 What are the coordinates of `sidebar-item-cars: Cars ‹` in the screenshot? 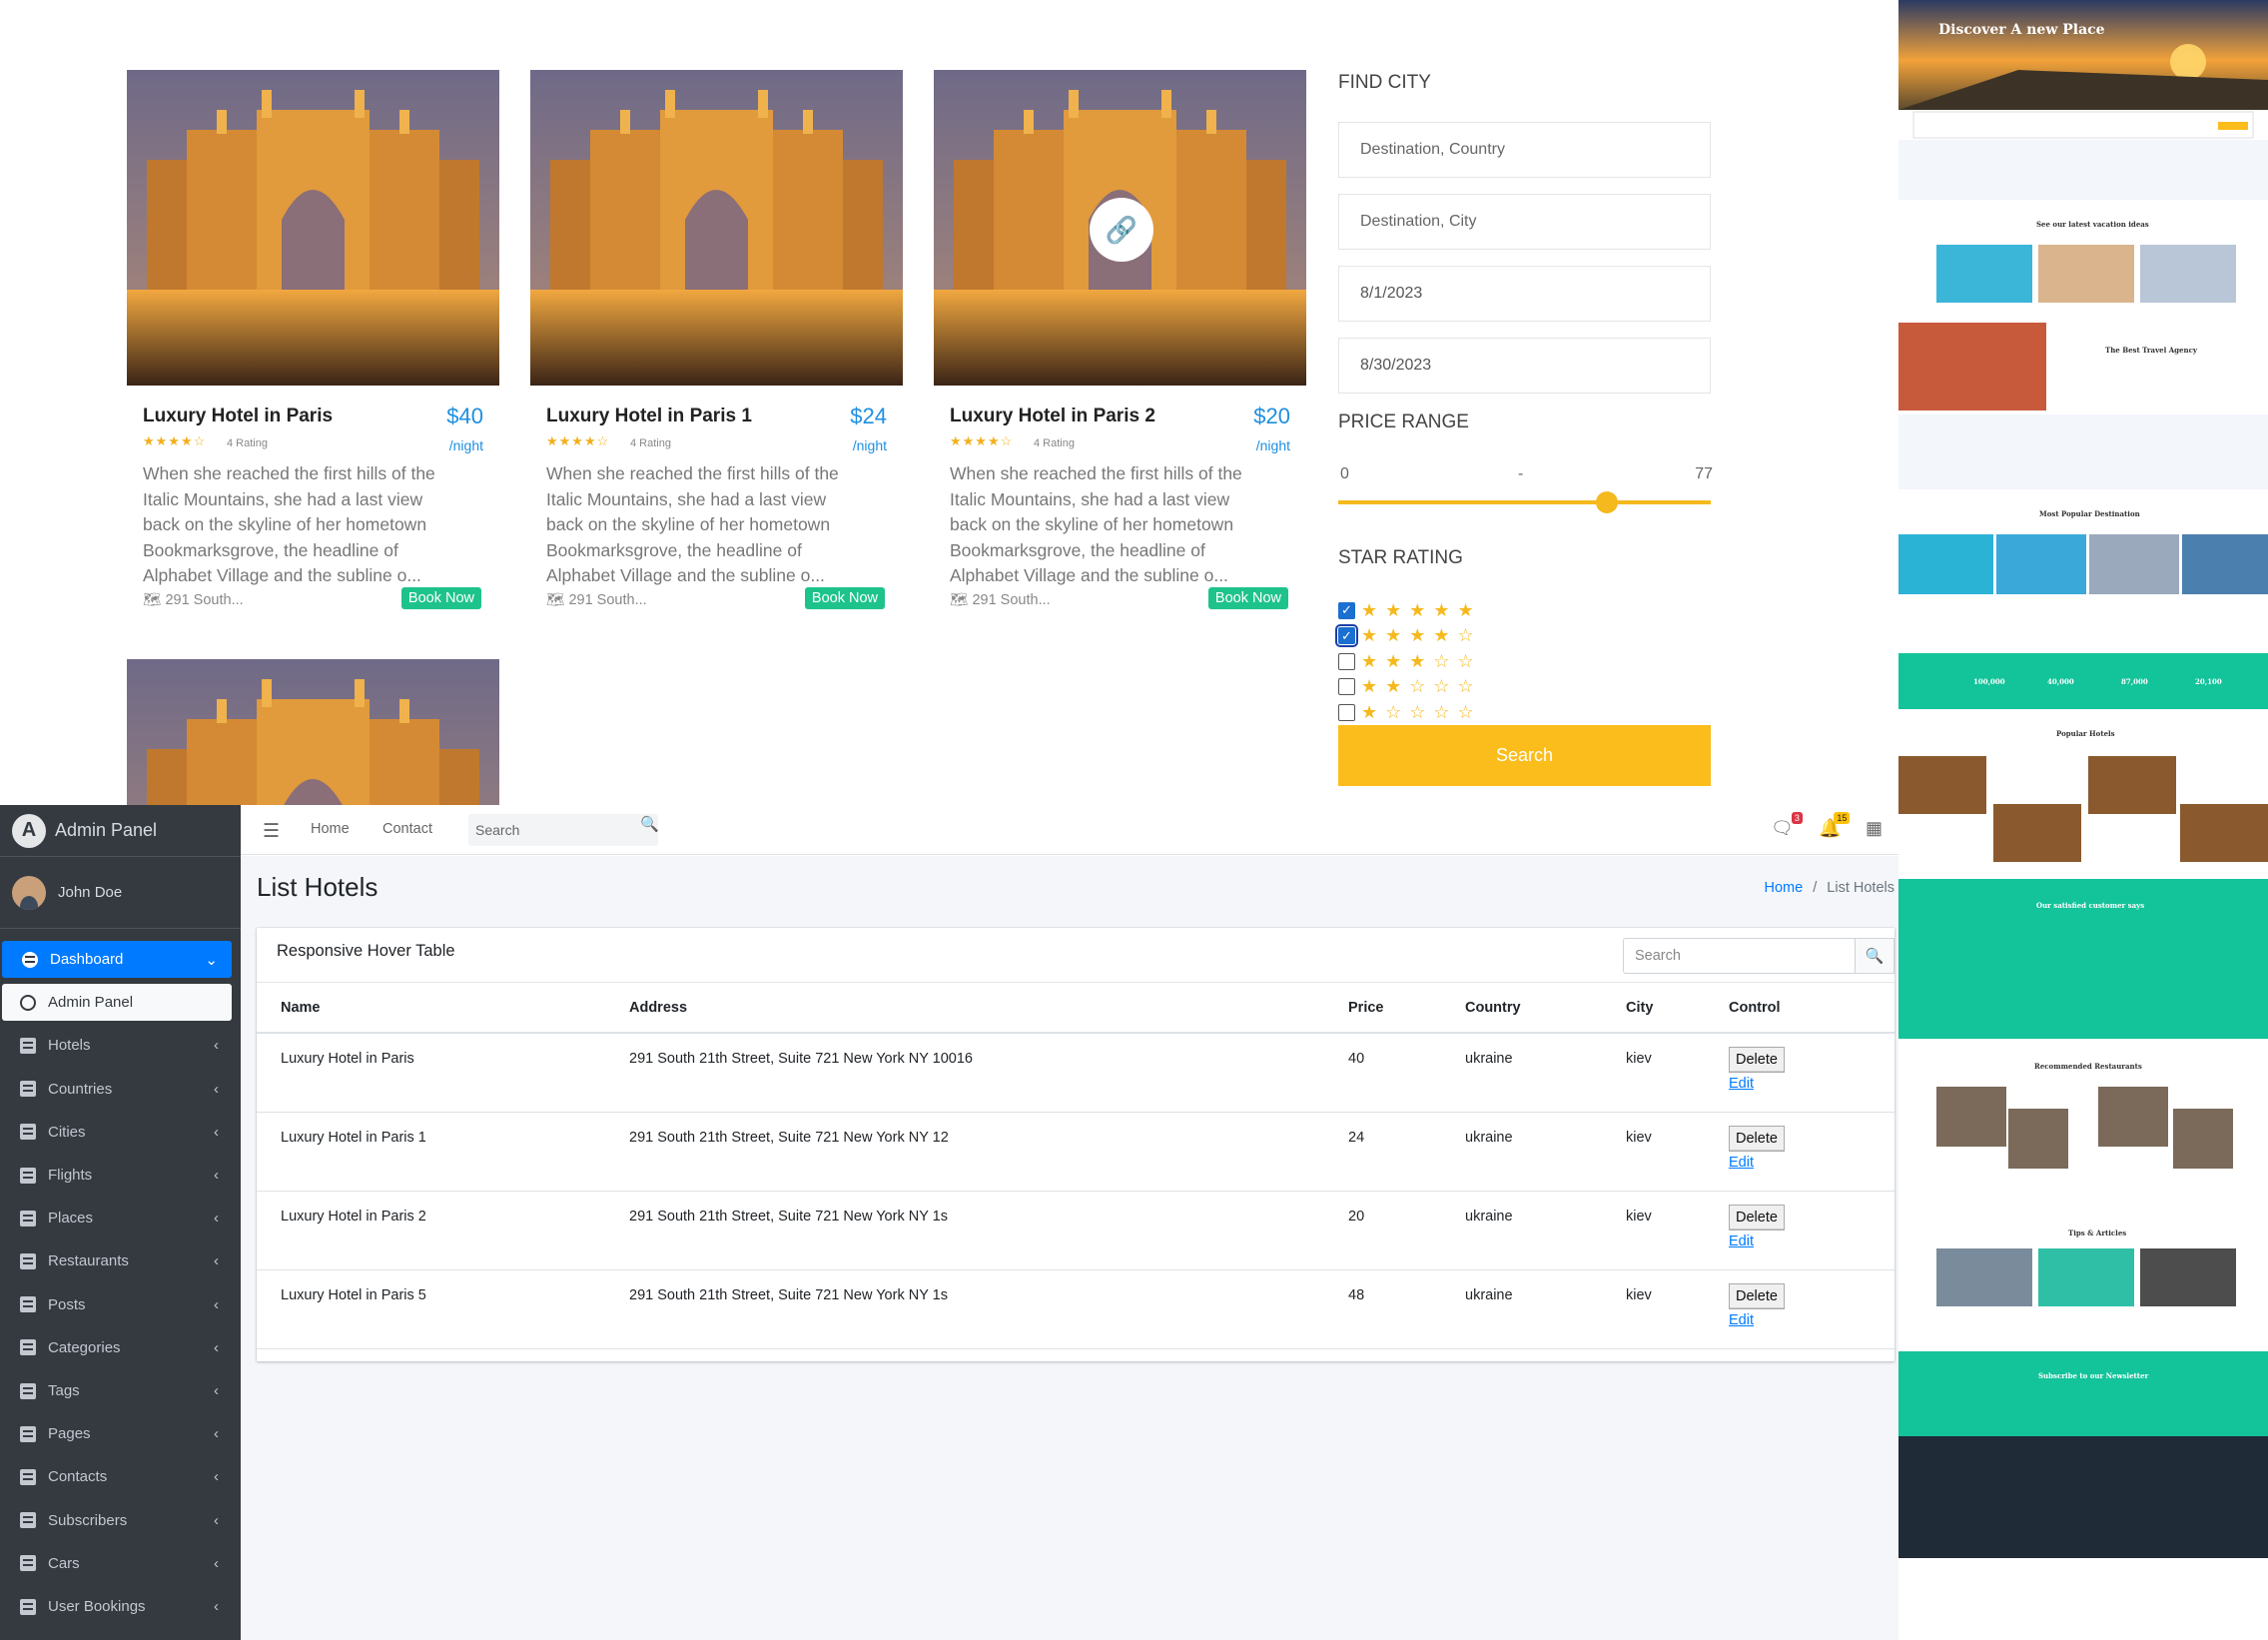 It's located at (120, 1563).